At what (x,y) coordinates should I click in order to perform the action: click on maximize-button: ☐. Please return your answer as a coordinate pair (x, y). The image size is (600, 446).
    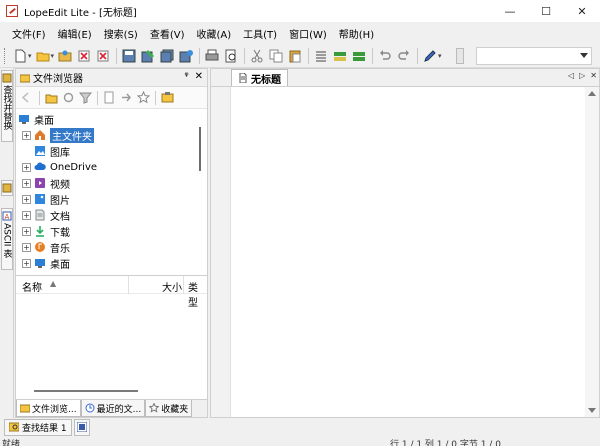
    Looking at the image, I should click on (546, 11).